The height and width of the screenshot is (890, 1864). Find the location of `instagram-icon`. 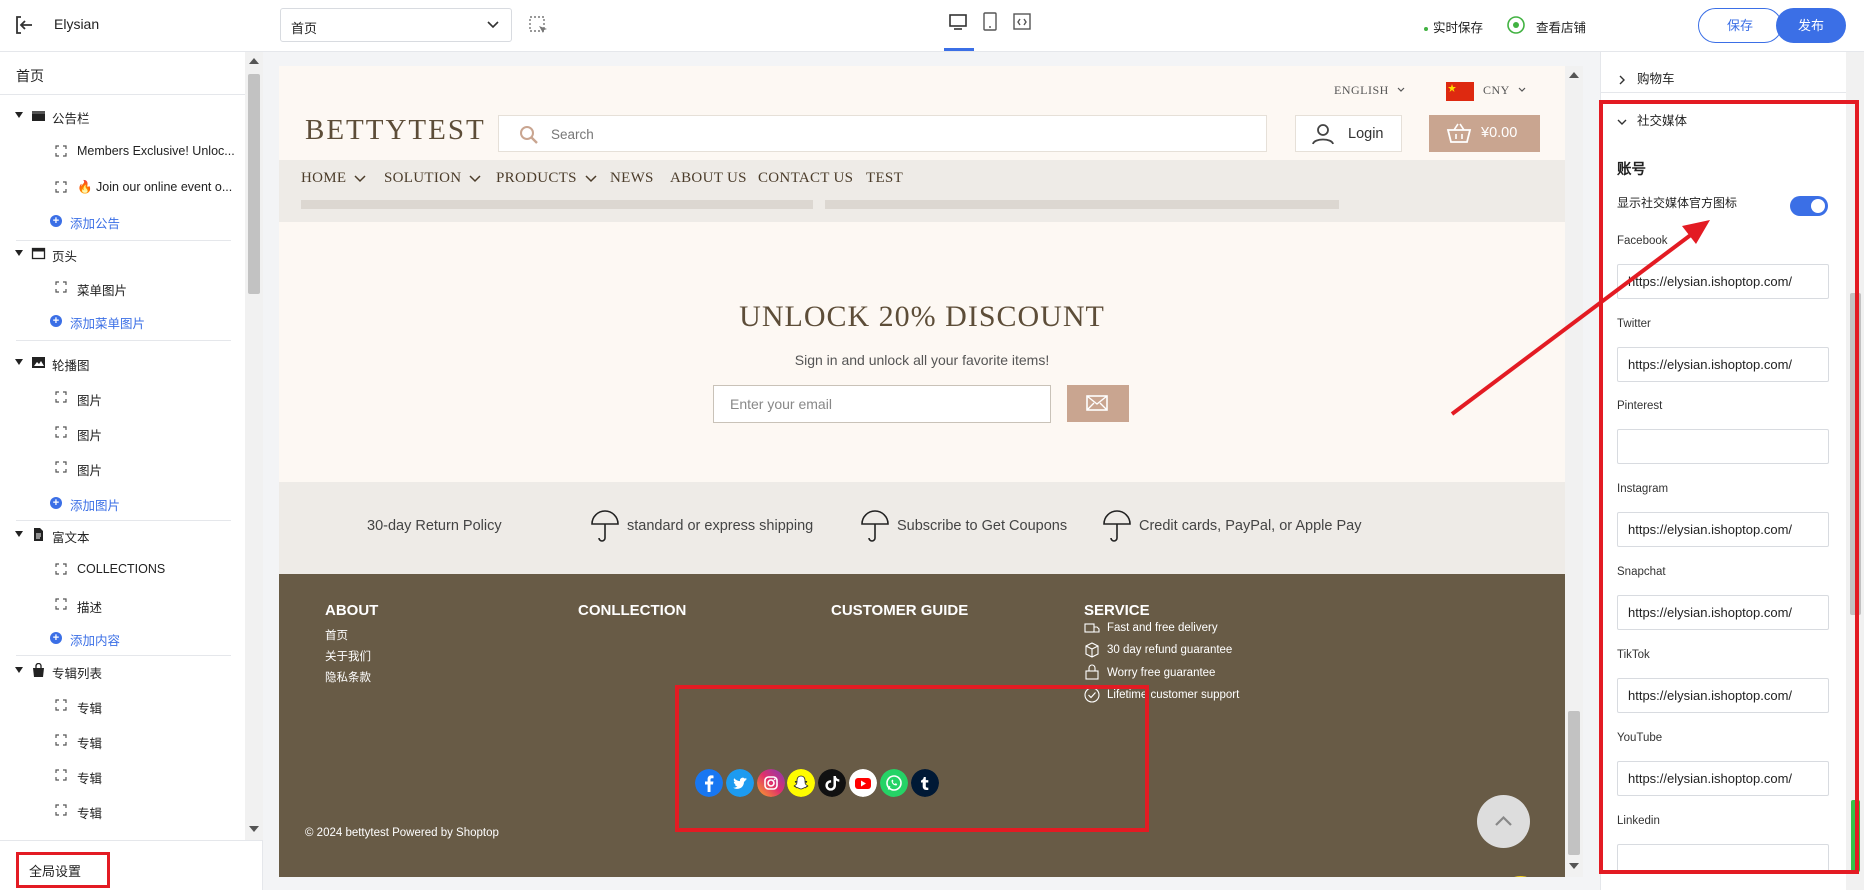

instagram-icon is located at coordinates (771, 783).